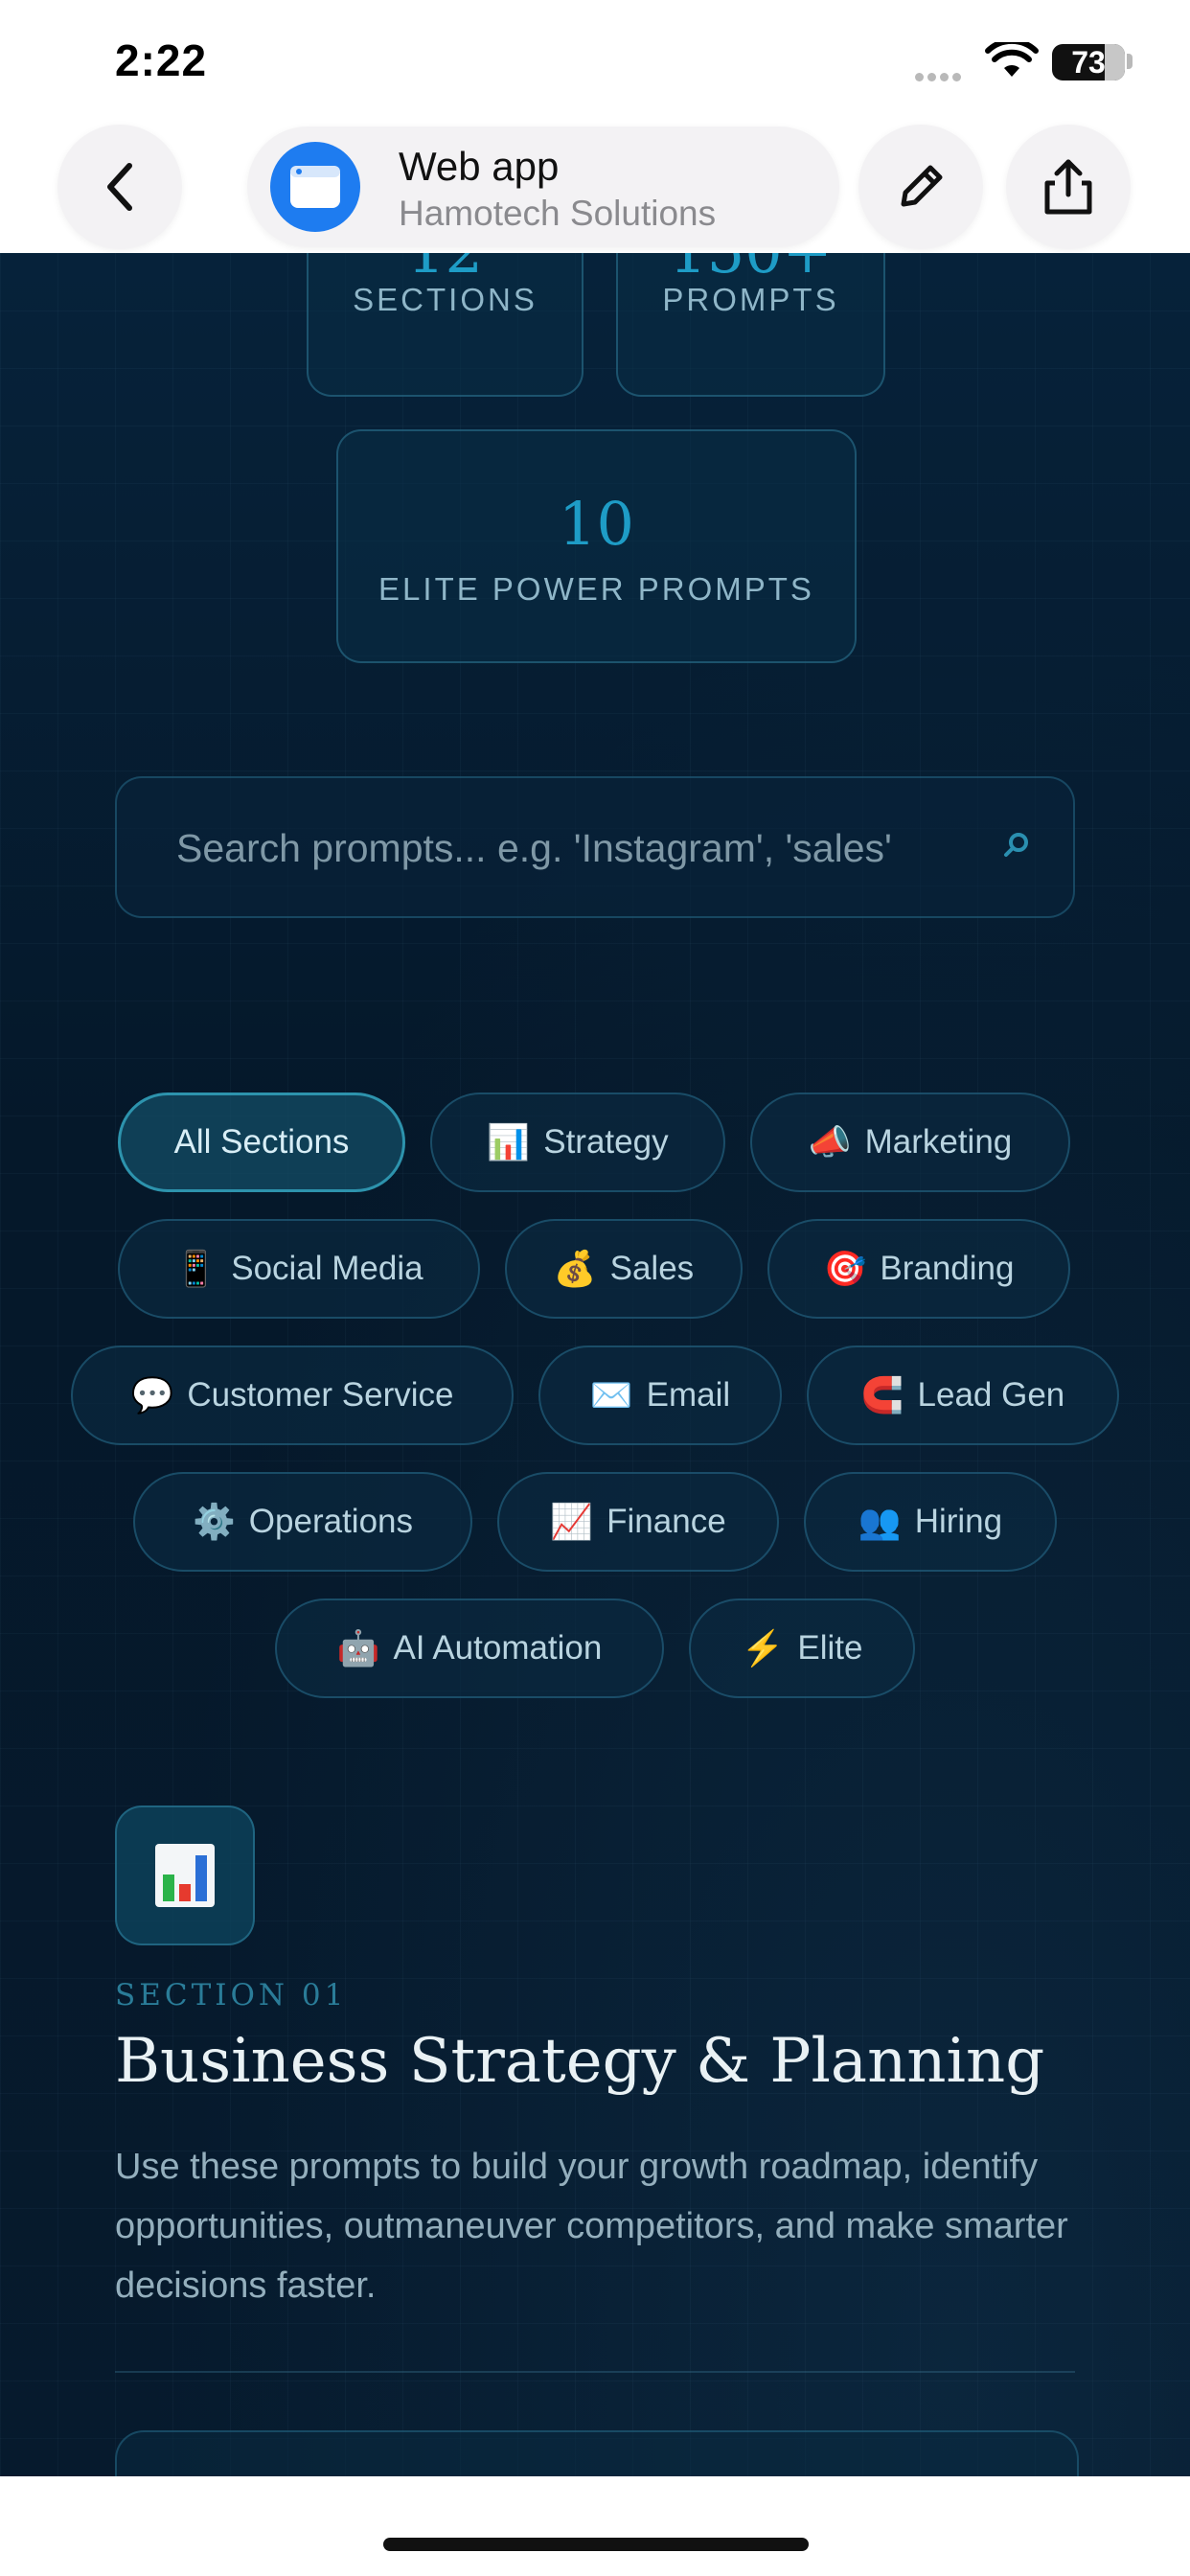  What do you see at coordinates (597, 2453) in the screenshot?
I see `prompt-card` at bounding box center [597, 2453].